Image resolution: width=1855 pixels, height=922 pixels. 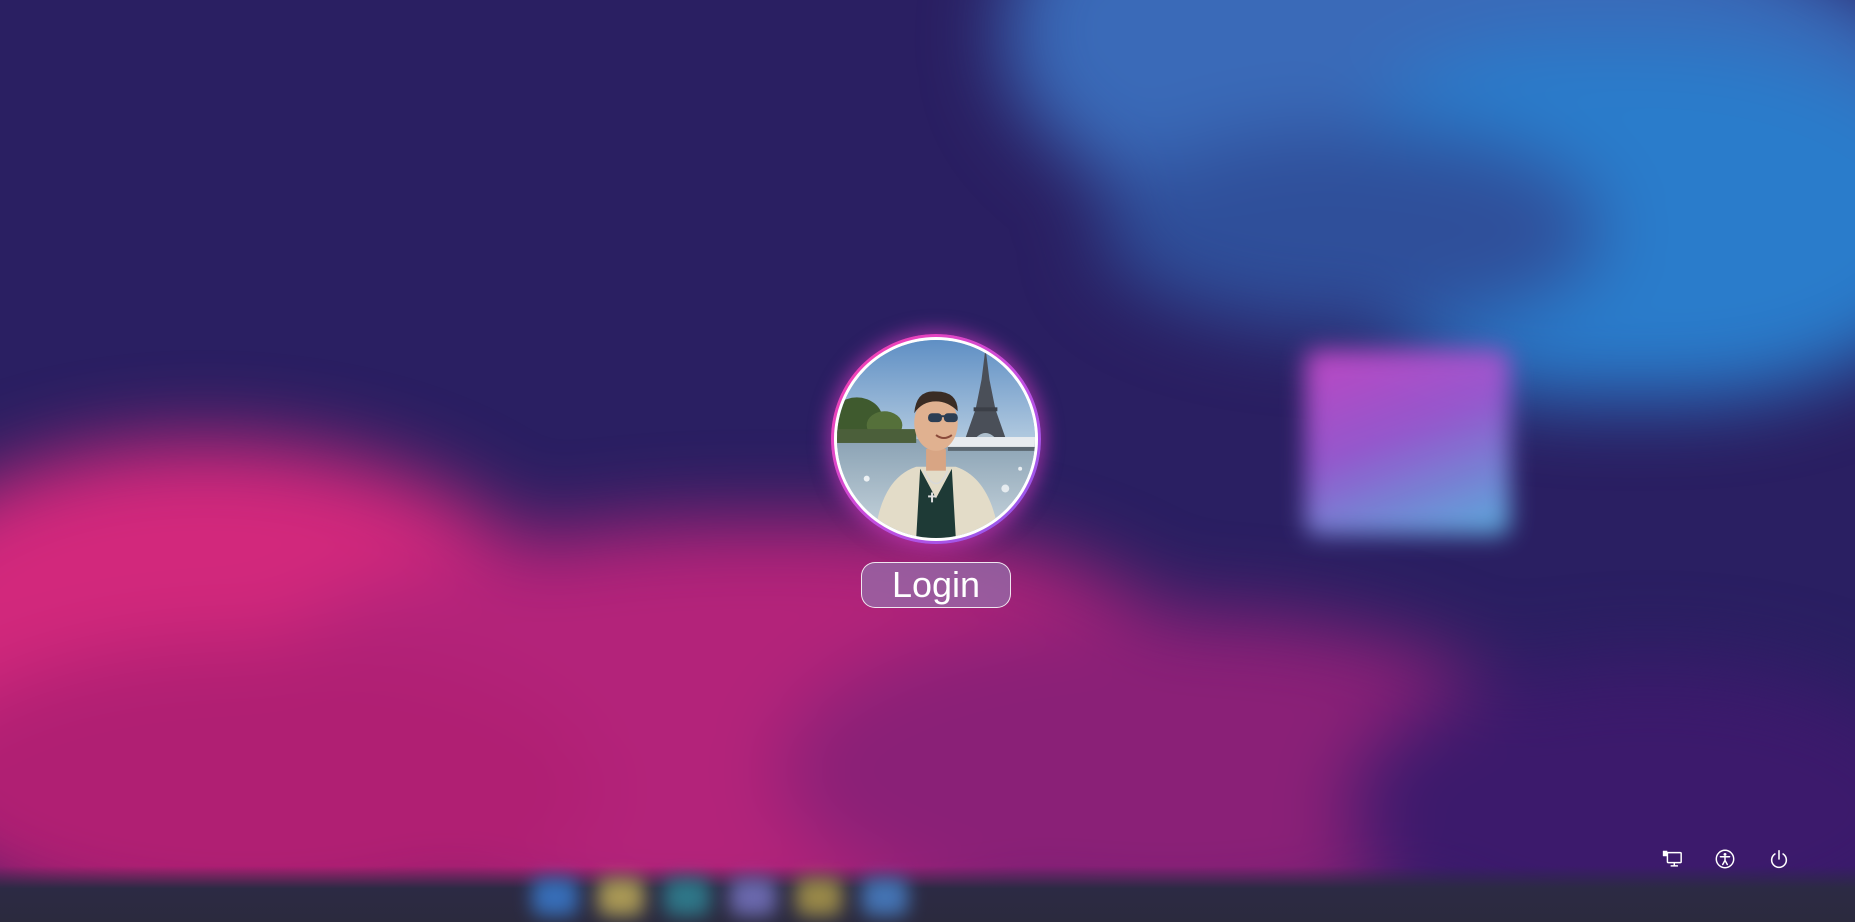 I want to click on avatar-photo, so click(x=936, y=439).